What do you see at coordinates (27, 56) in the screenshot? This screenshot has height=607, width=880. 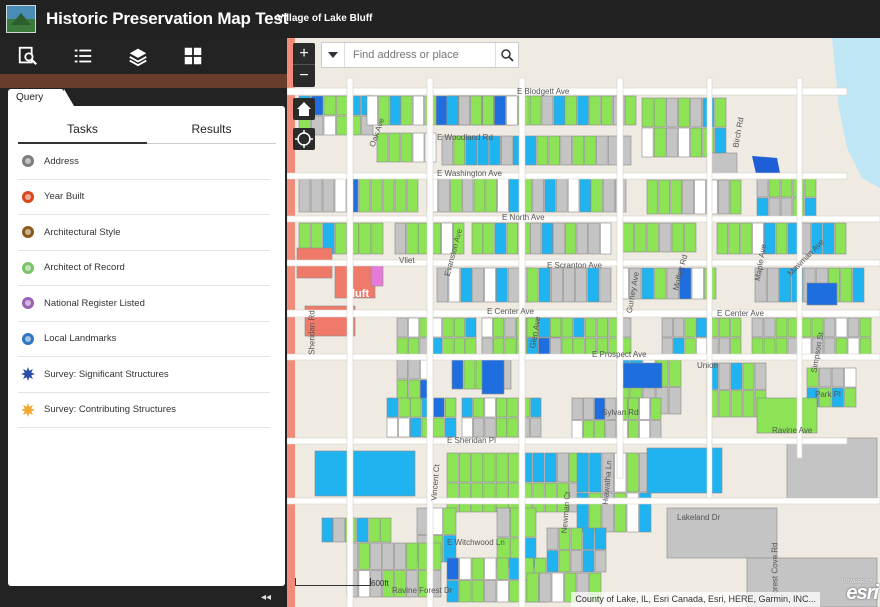 I see `query-tool-button` at bounding box center [27, 56].